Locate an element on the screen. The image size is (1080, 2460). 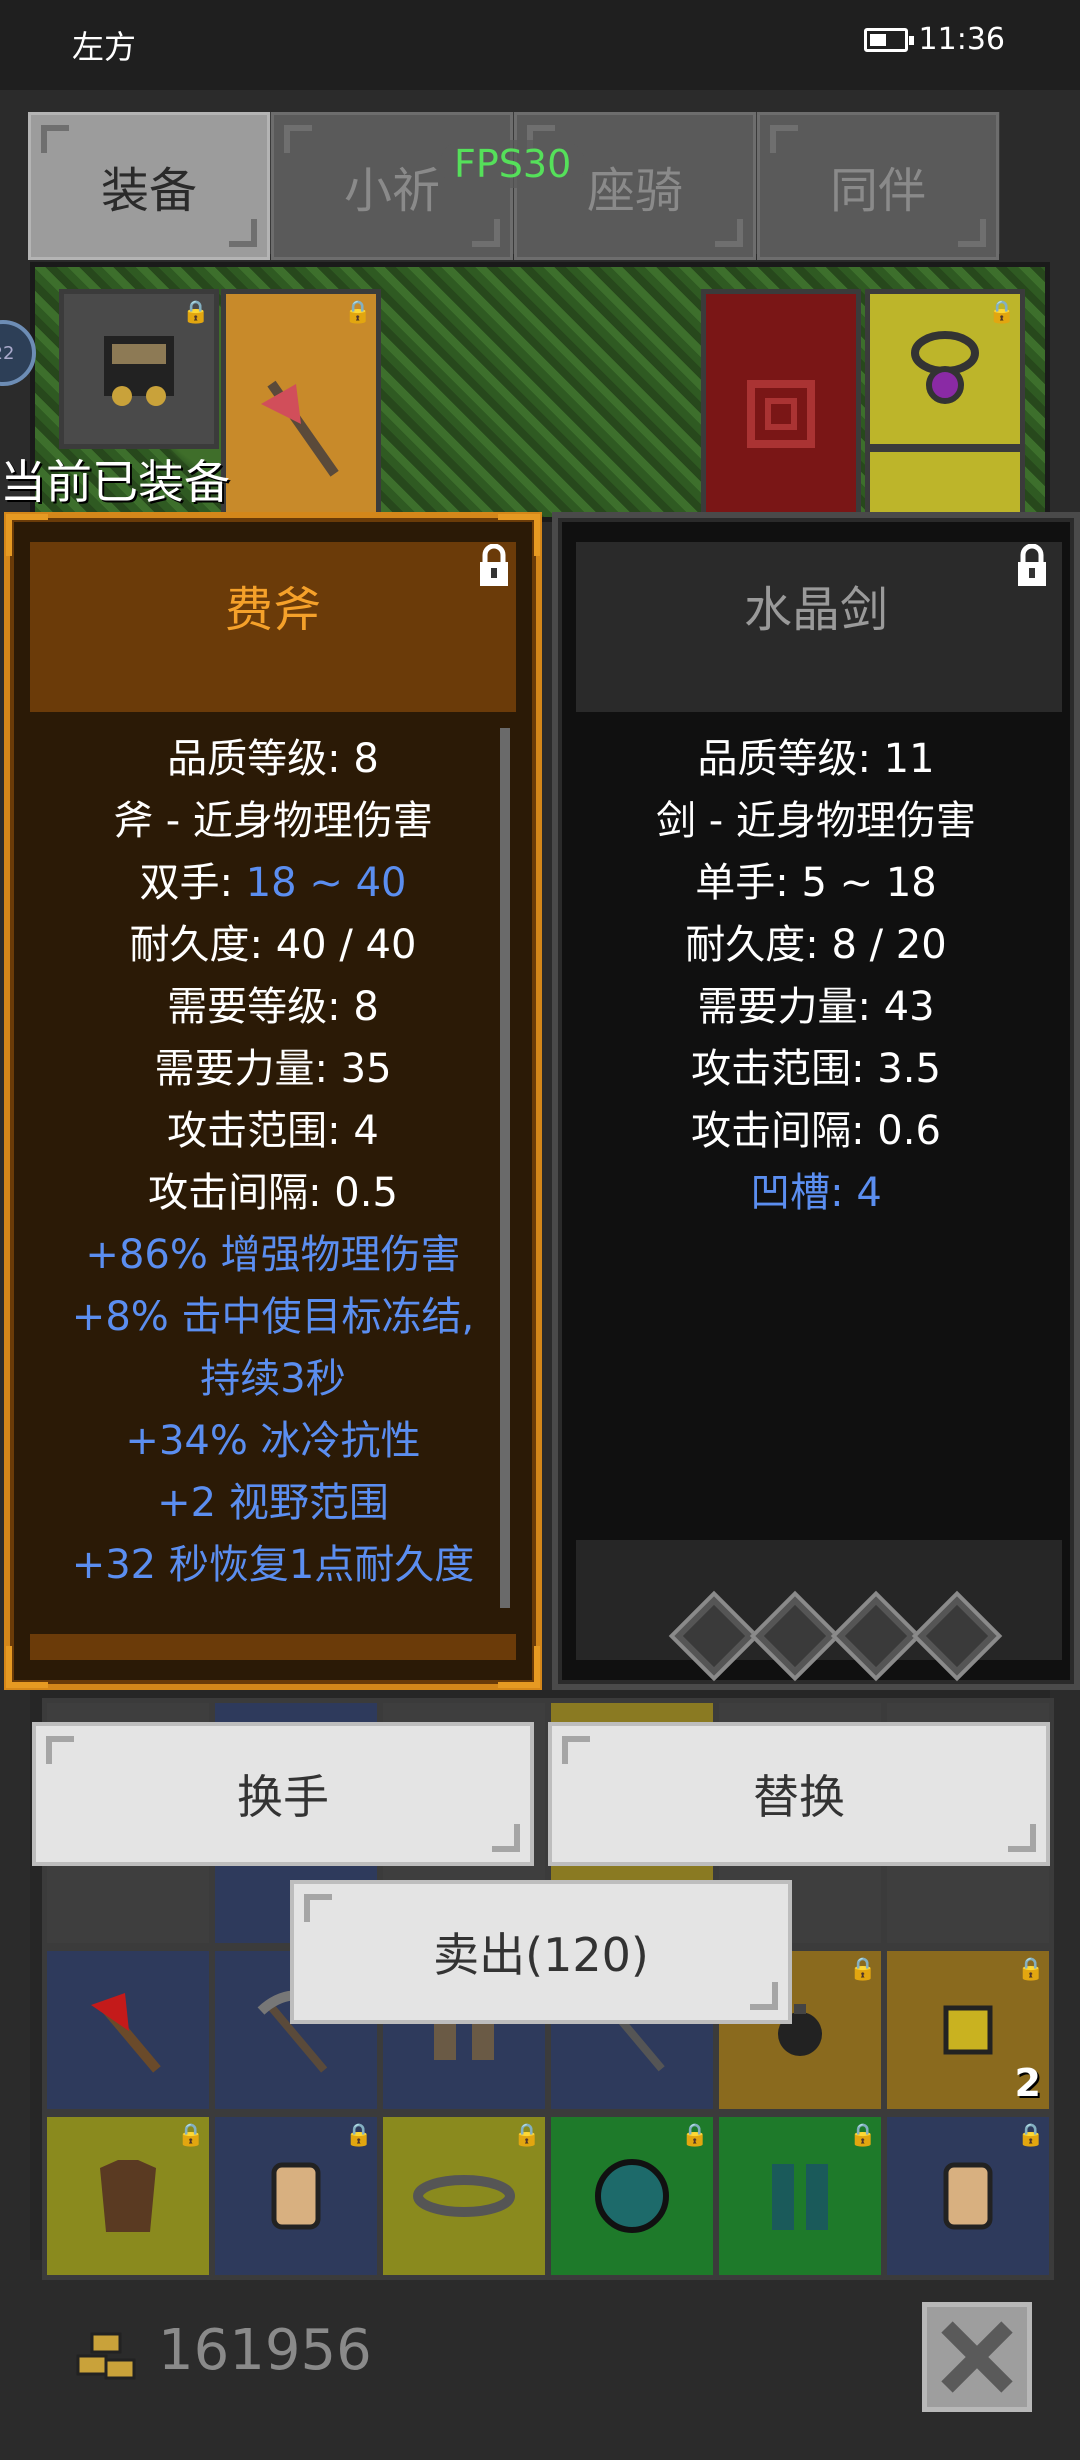
affix-line: +32 秒恢复1点耐久度 is located at coordinates (273, 1565).